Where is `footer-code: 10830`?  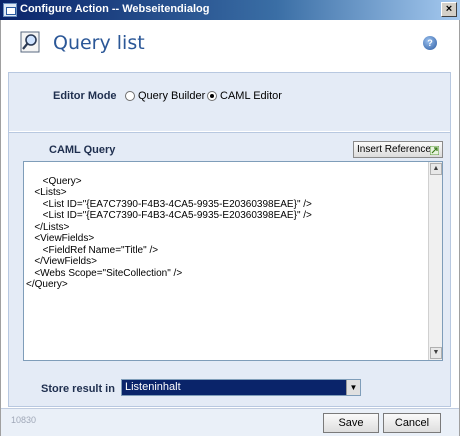 footer-code: 10830 is located at coordinates (24, 420).